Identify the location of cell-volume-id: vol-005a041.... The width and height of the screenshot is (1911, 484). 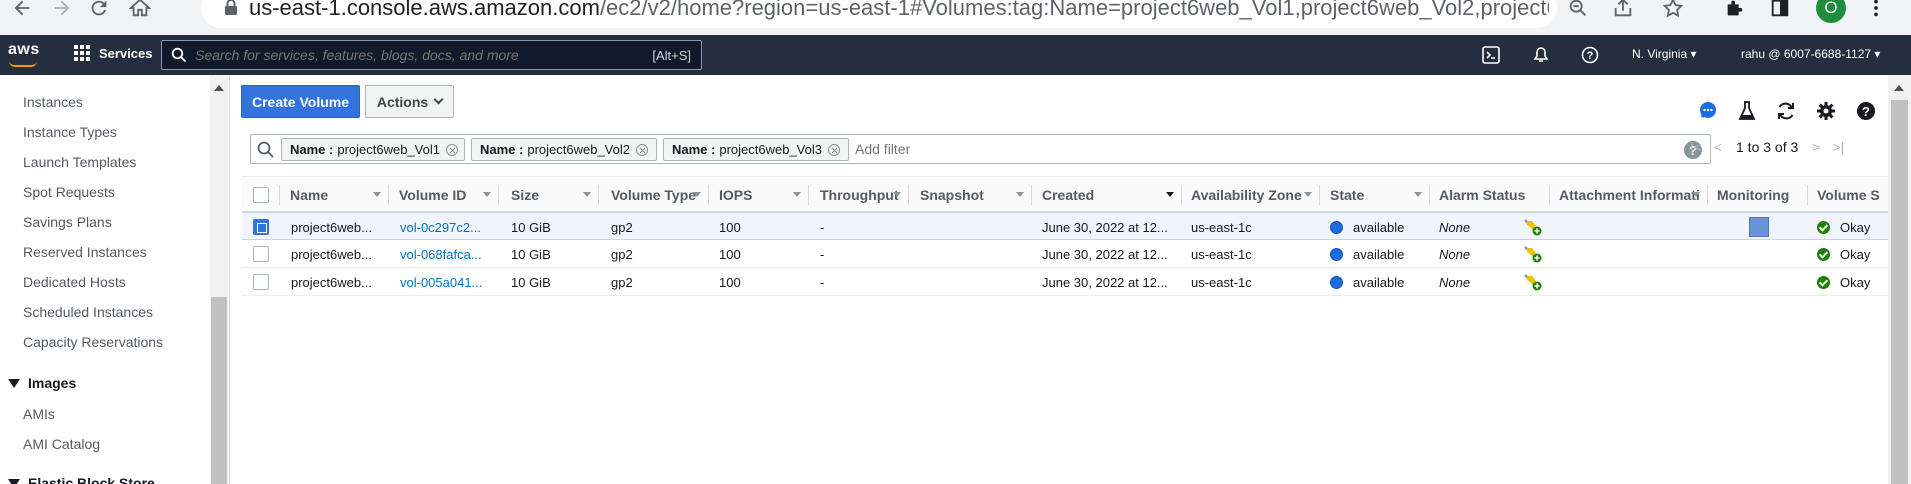
(449, 282).